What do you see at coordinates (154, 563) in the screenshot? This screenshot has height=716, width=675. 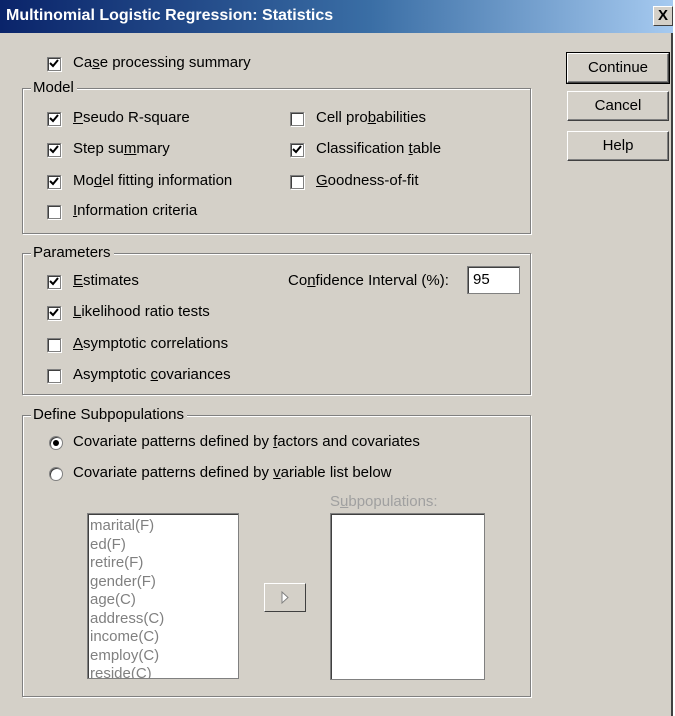 I see `list-item: retire(F)` at bounding box center [154, 563].